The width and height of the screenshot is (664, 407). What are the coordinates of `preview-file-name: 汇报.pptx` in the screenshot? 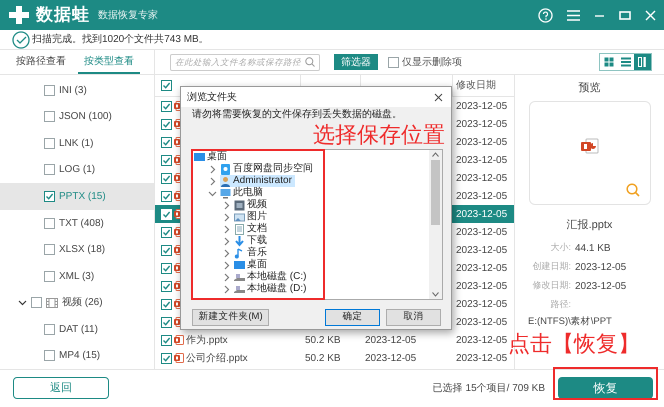 It's located at (589, 225).